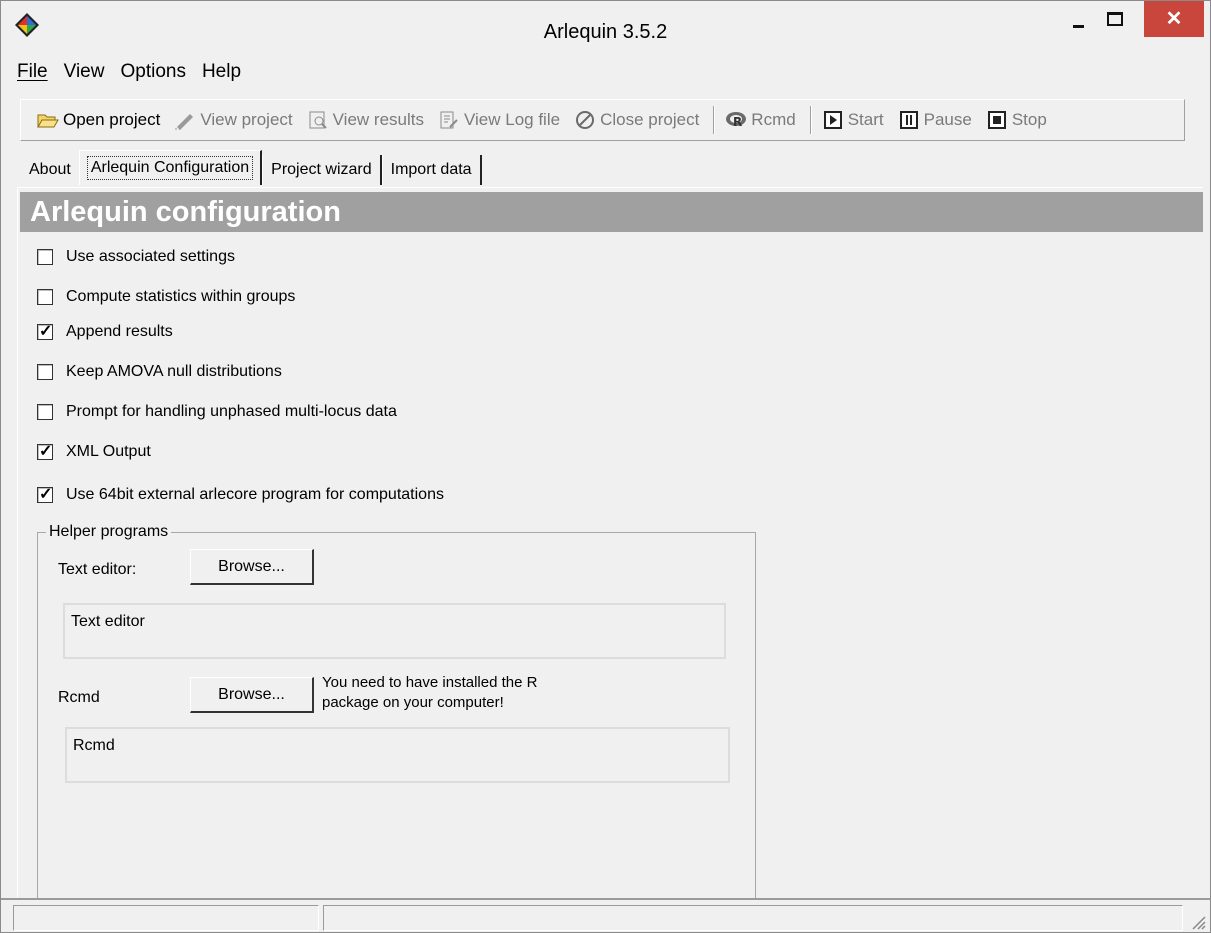 This screenshot has width=1211, height=933. What do you see at coordinates (181, 296) in the screenshot?
I see `option-label: Compute statistics within groups` at bounding box center [181, 296].